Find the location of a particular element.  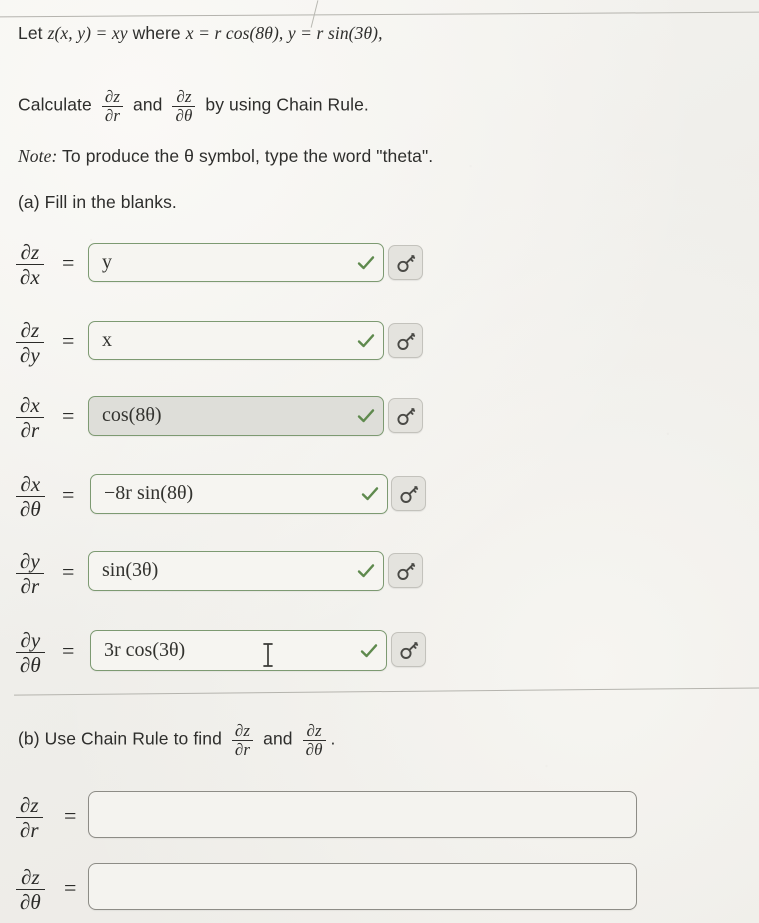

key-button-dx-dtheta is located at coordinates (408, 493).